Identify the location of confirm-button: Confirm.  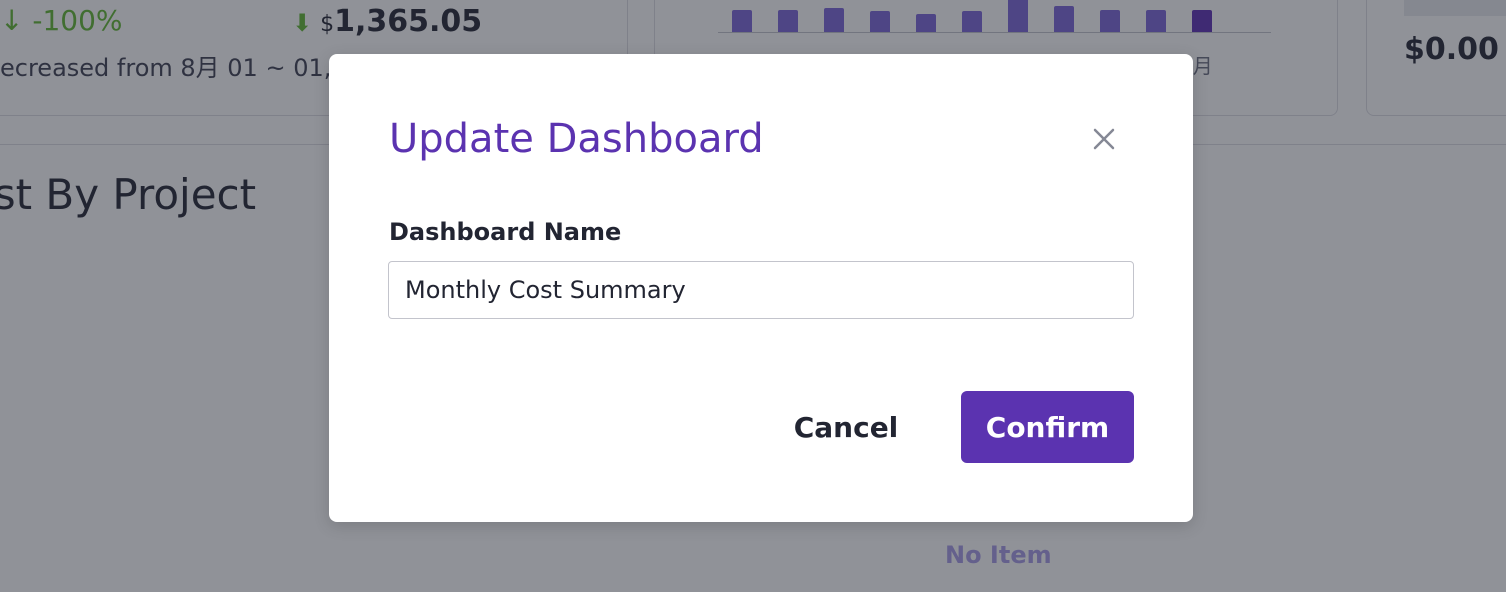
(1047, 427).